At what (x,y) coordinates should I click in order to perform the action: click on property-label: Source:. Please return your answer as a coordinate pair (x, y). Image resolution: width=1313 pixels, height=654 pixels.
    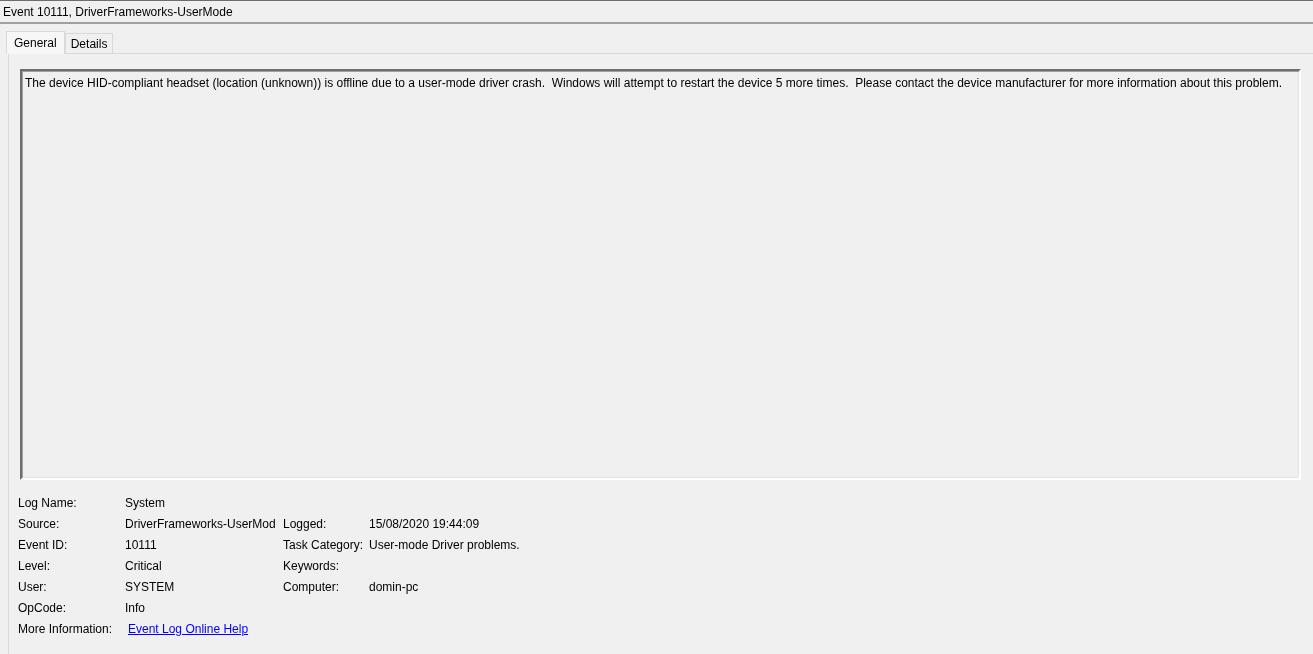
    Looking at the image, I should click on (39, 523).